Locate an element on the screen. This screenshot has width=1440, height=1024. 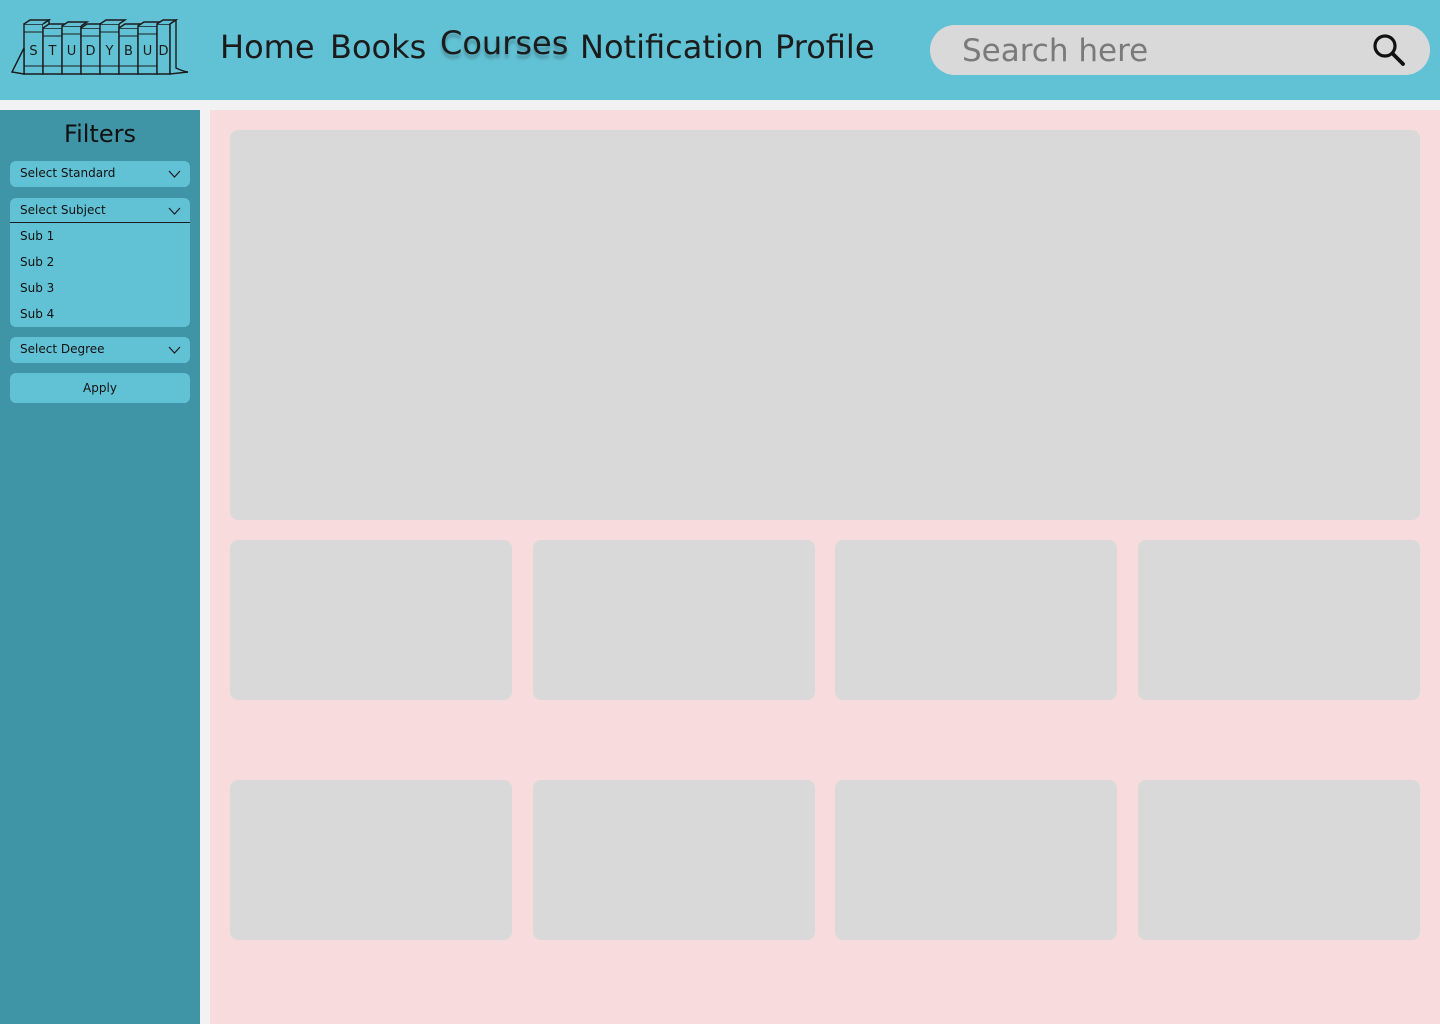
logo-letter: Y is located at coordinates (109, 51).